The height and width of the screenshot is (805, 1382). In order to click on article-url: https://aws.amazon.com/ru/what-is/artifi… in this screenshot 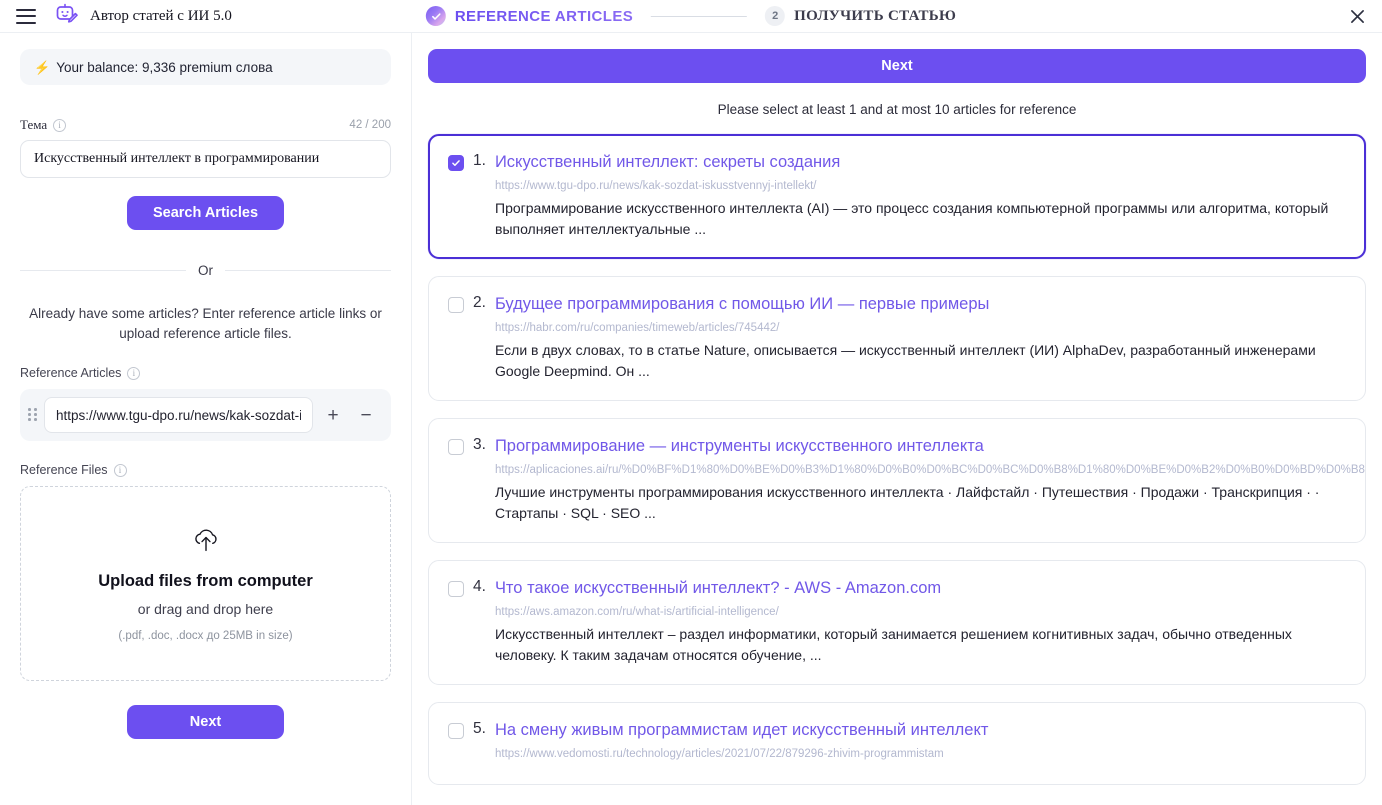, I will do `click(637, 612)`.